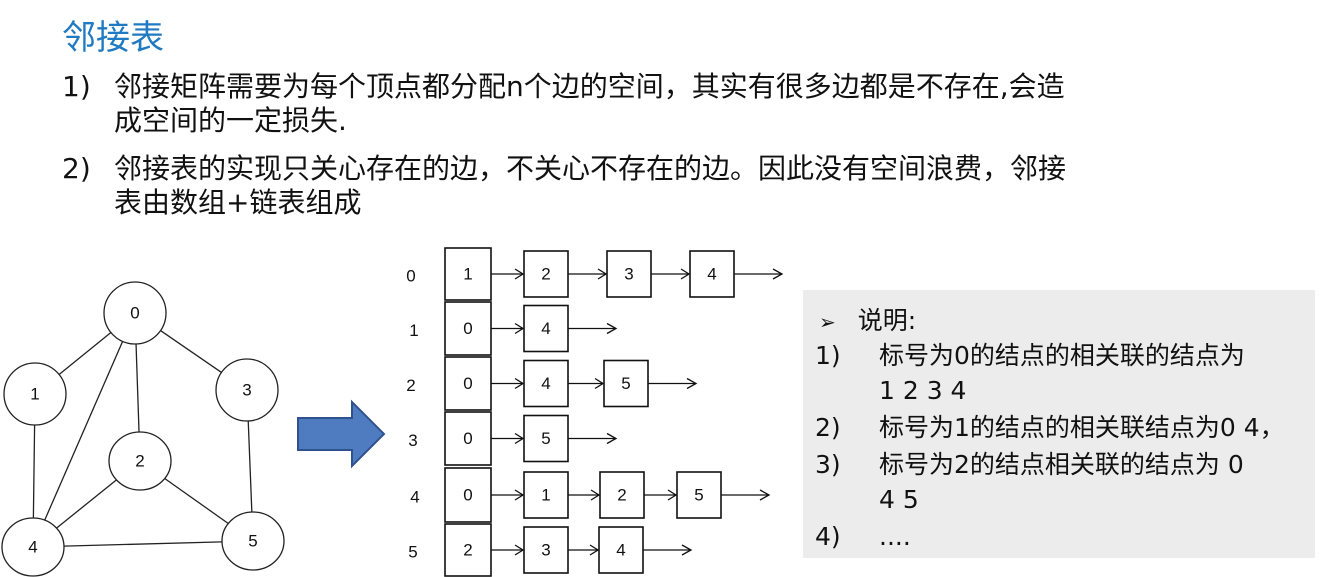 The width and height of the screenshot is (1320, 577). What do you see at coordinates (698, 495) in the screenshot?
I see `list-node-value-4-2: 5` at bounding box center [698, 495].